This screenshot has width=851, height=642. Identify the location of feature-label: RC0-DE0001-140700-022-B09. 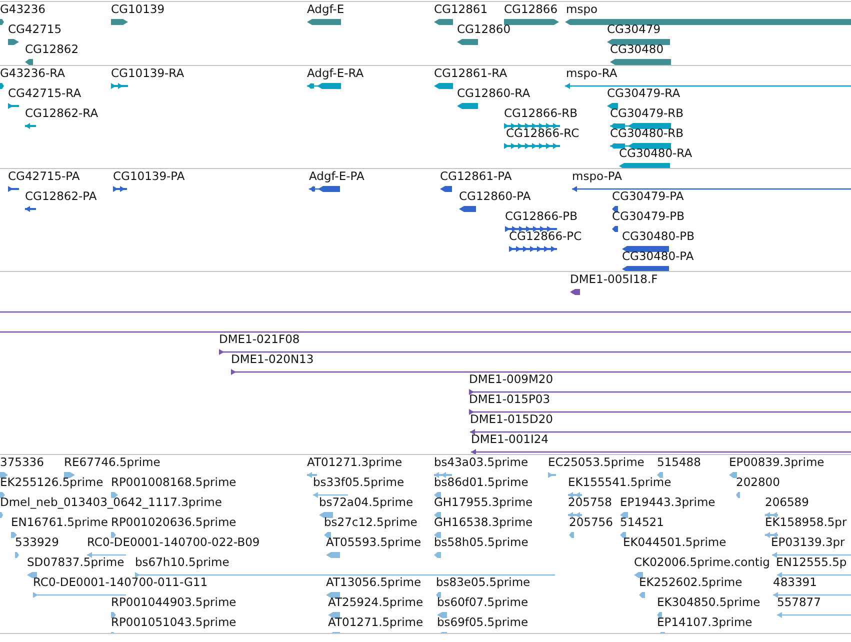
(173, 542).